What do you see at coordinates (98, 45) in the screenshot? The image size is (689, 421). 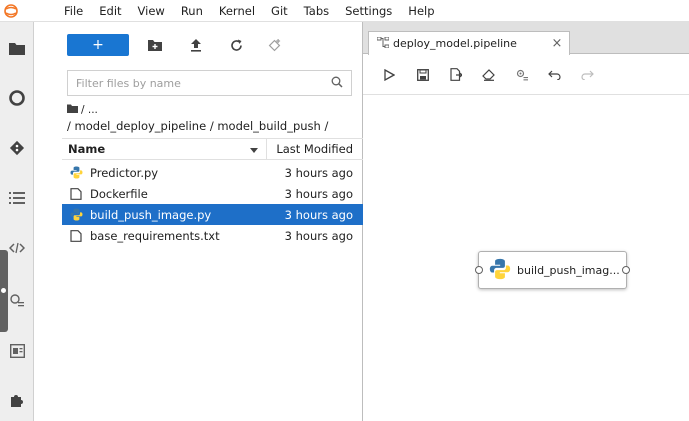 I see `new-launcher-button: +` at bounding box center [98, 45].